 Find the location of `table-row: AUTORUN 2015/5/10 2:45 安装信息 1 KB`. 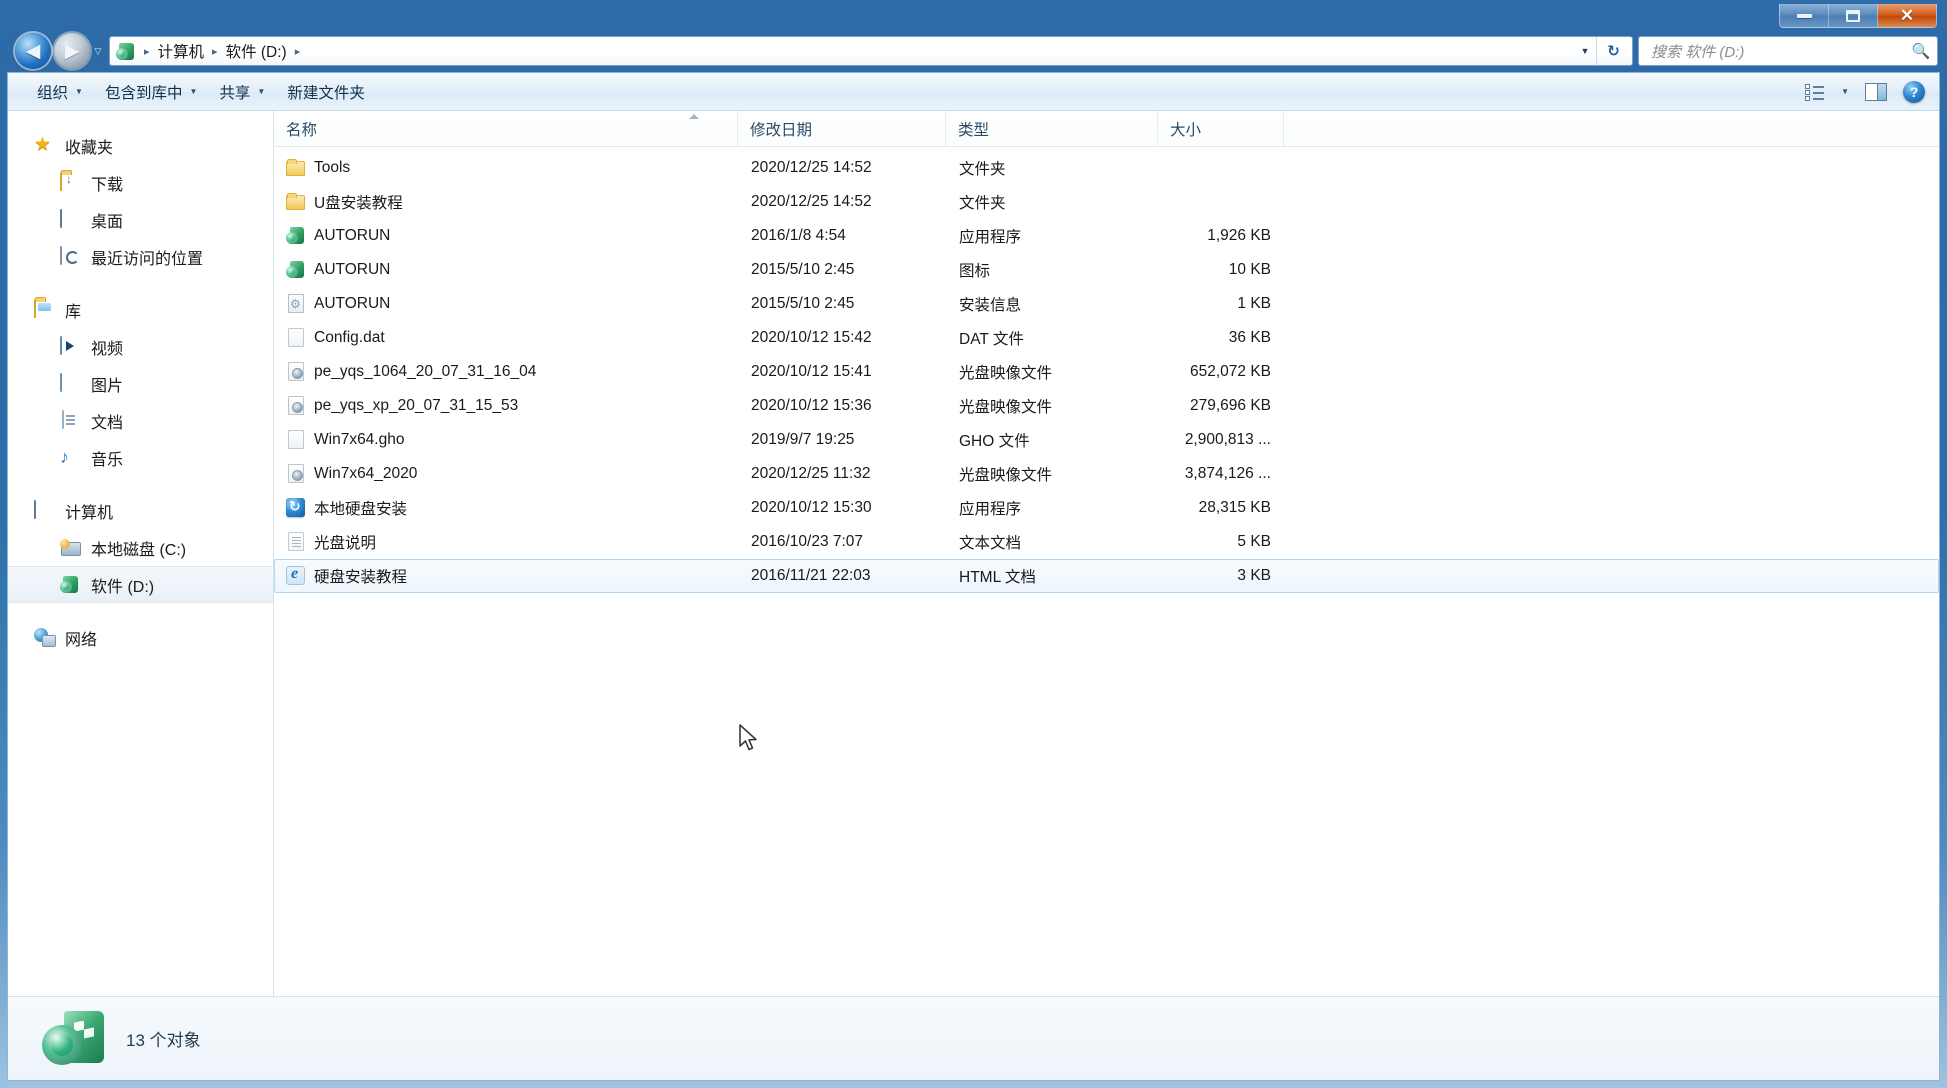

table-row: AUTORUN 2015/5/10 2:45 安装信息 1 KB is located at coordinates (1106, 304).